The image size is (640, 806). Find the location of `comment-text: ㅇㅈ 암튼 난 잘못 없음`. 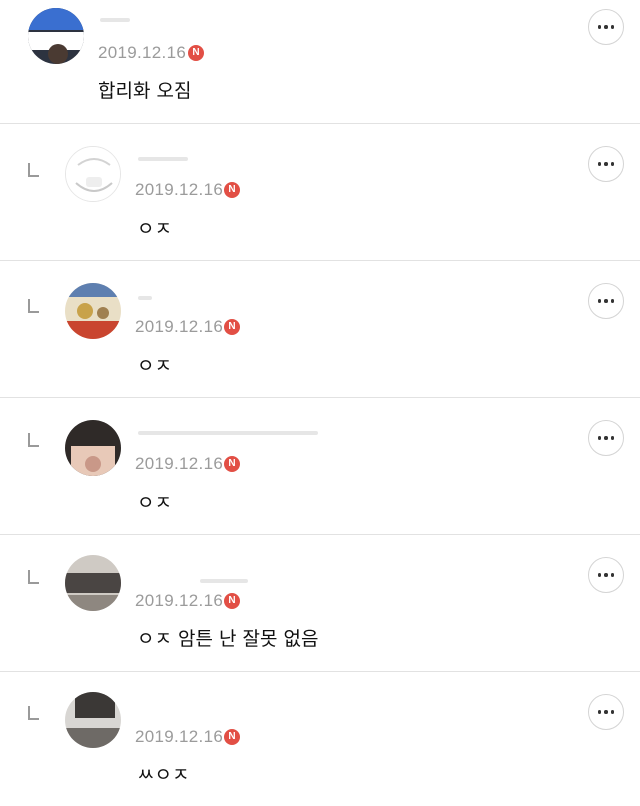

comment-text: ㅇㅈ 암튼 난 잘못 없음 is located at coordinates (228, 639).